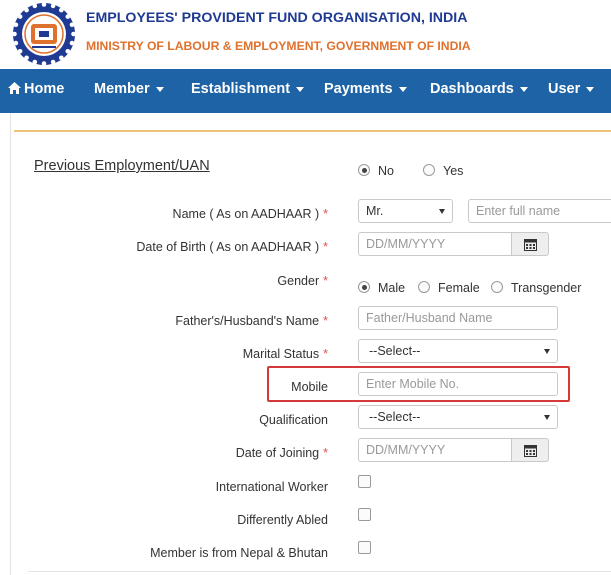 The height and width of the screenshot is (575, 611). What do you see at coordinates (298, 281) in the screenshot?
I see `gender-label-text: Gender` at bounding box center [298, 281].